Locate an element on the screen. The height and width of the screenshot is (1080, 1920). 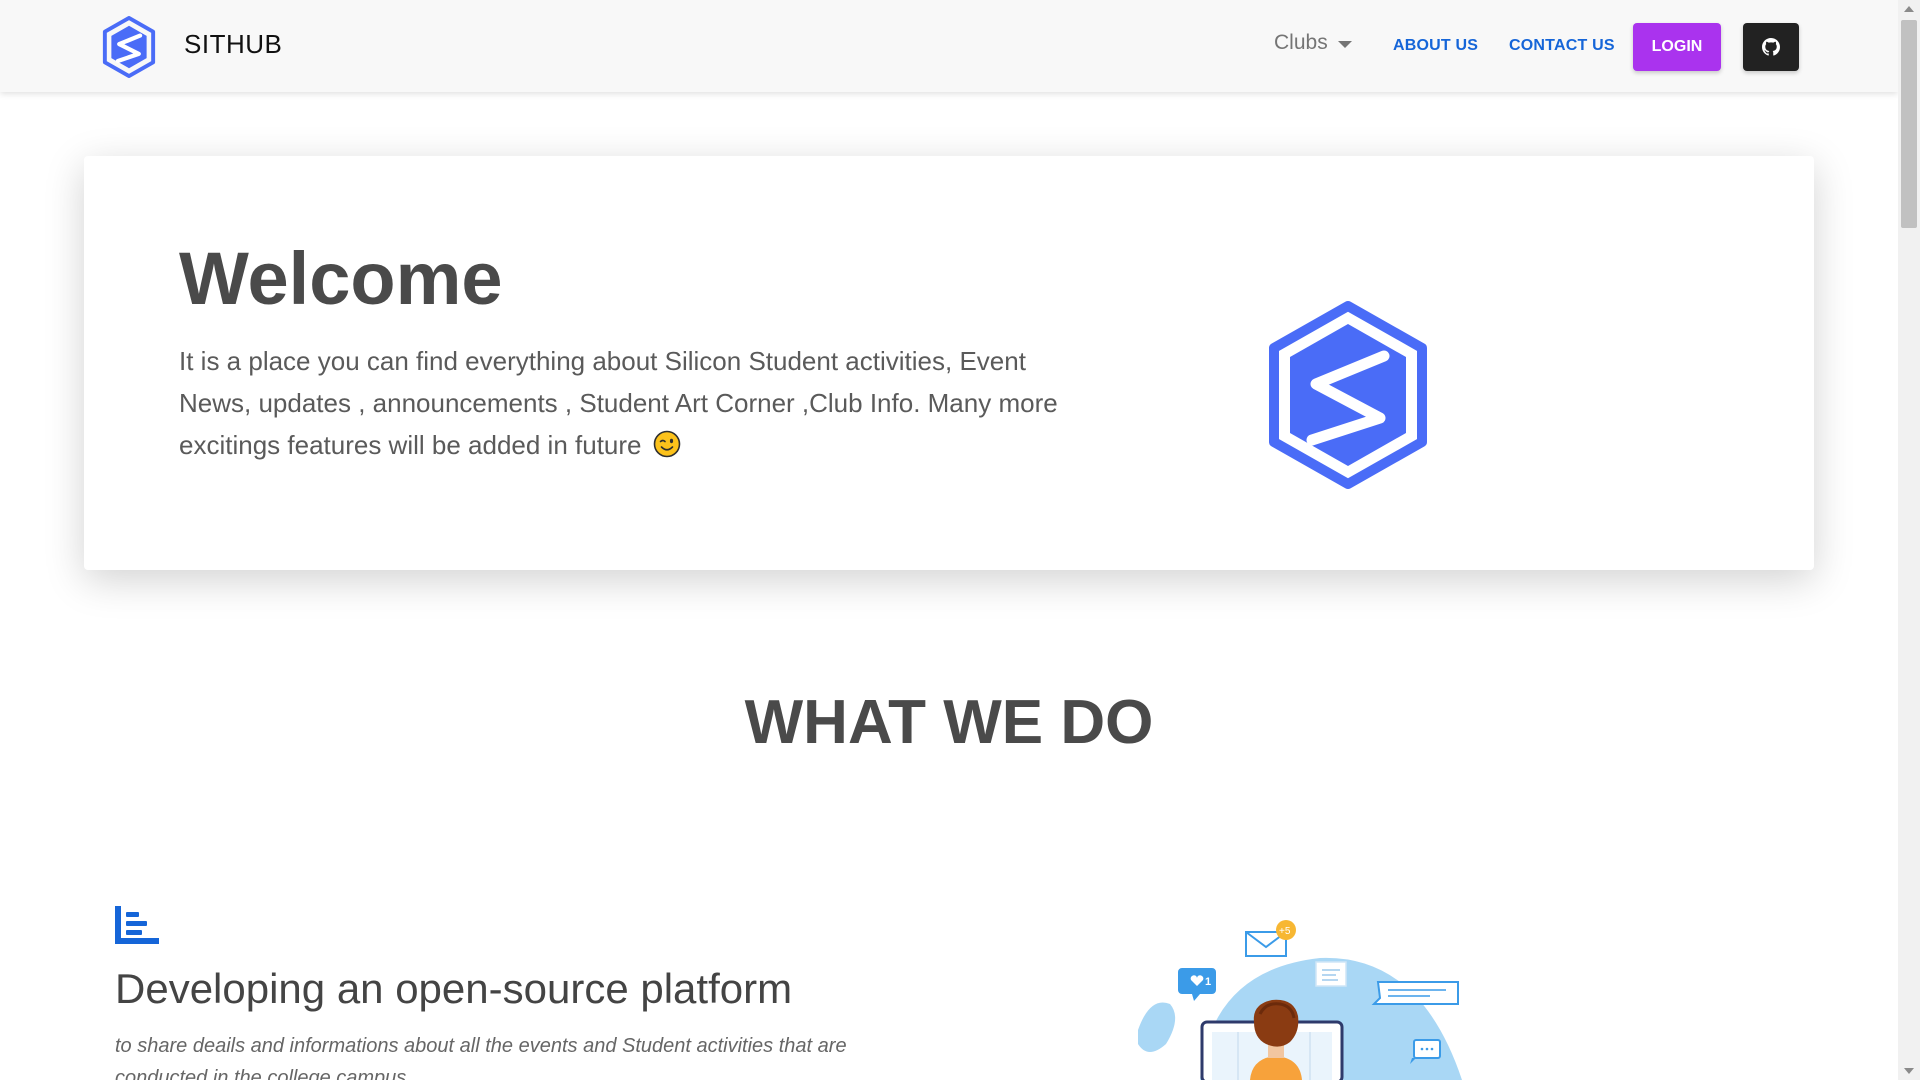
document-icon is located at coordinates (1331, 974).